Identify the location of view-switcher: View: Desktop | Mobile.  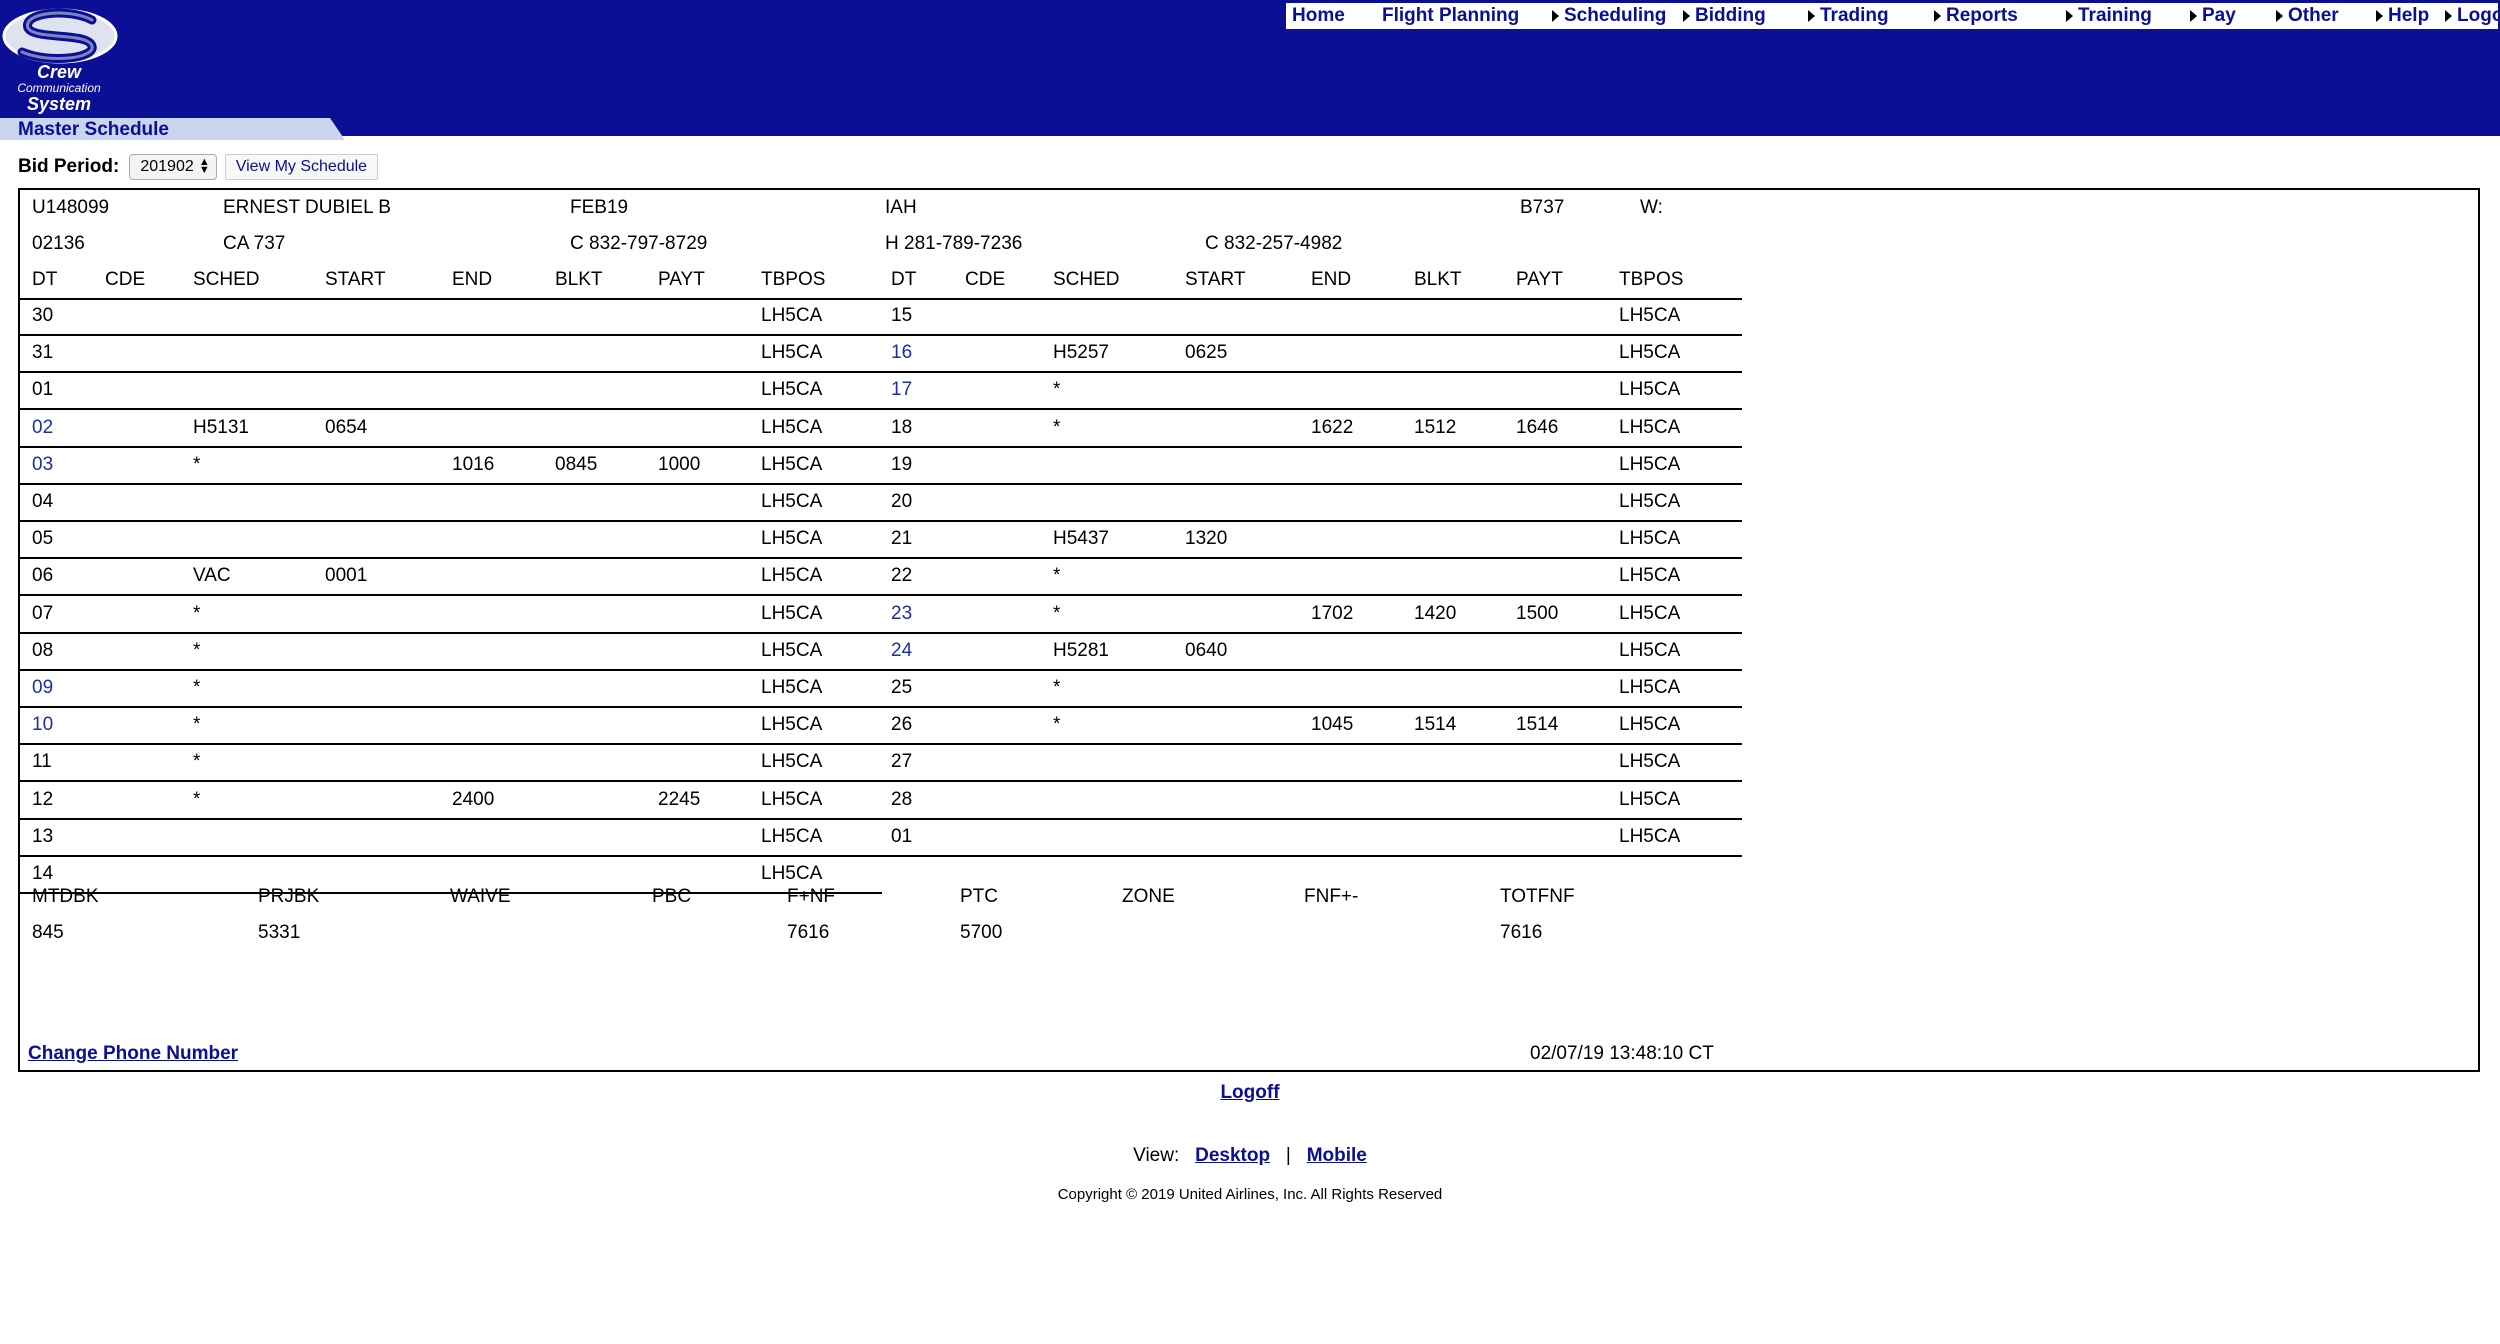
(1250, 1156).